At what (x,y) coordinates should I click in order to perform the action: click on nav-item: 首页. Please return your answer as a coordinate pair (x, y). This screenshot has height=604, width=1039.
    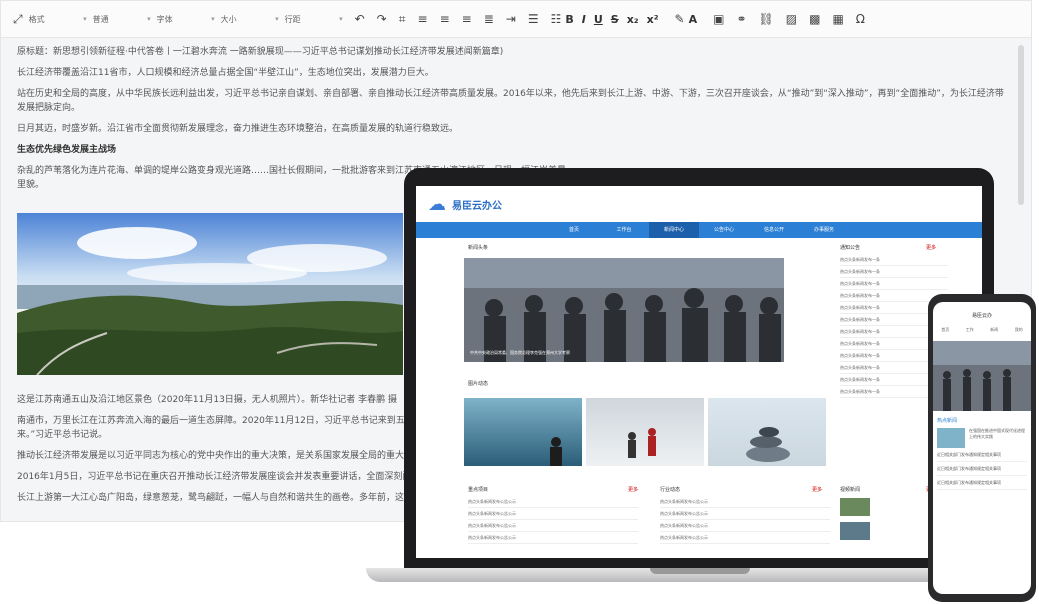
    Looking at the image, I should click on (574, 230).